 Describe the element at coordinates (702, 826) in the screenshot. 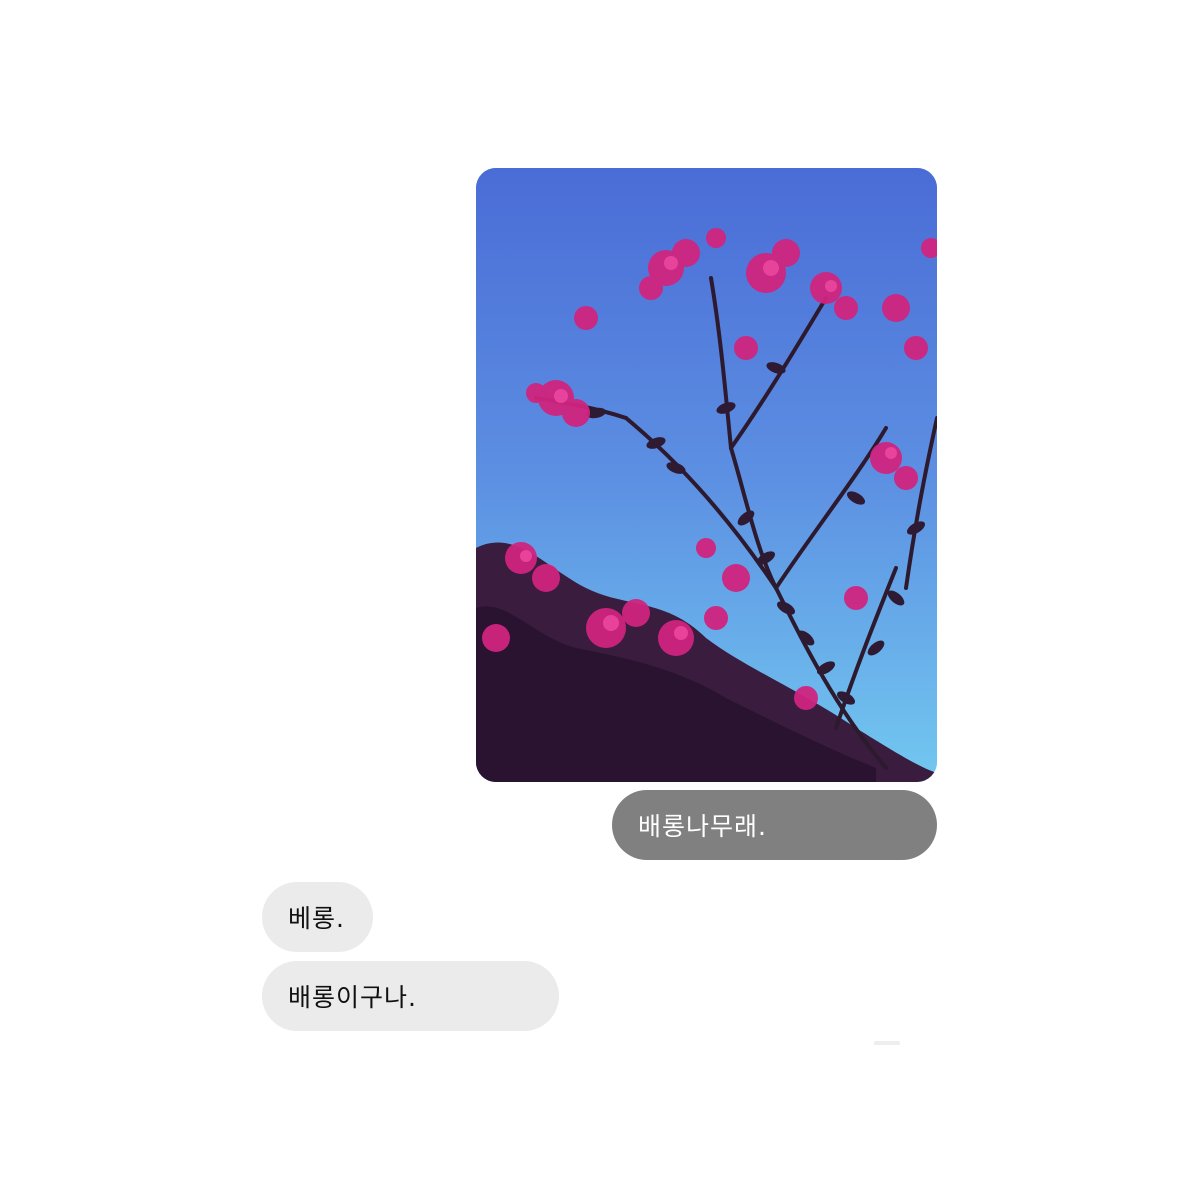

I see `sent-message-text: 배롱나무래.` at that location.